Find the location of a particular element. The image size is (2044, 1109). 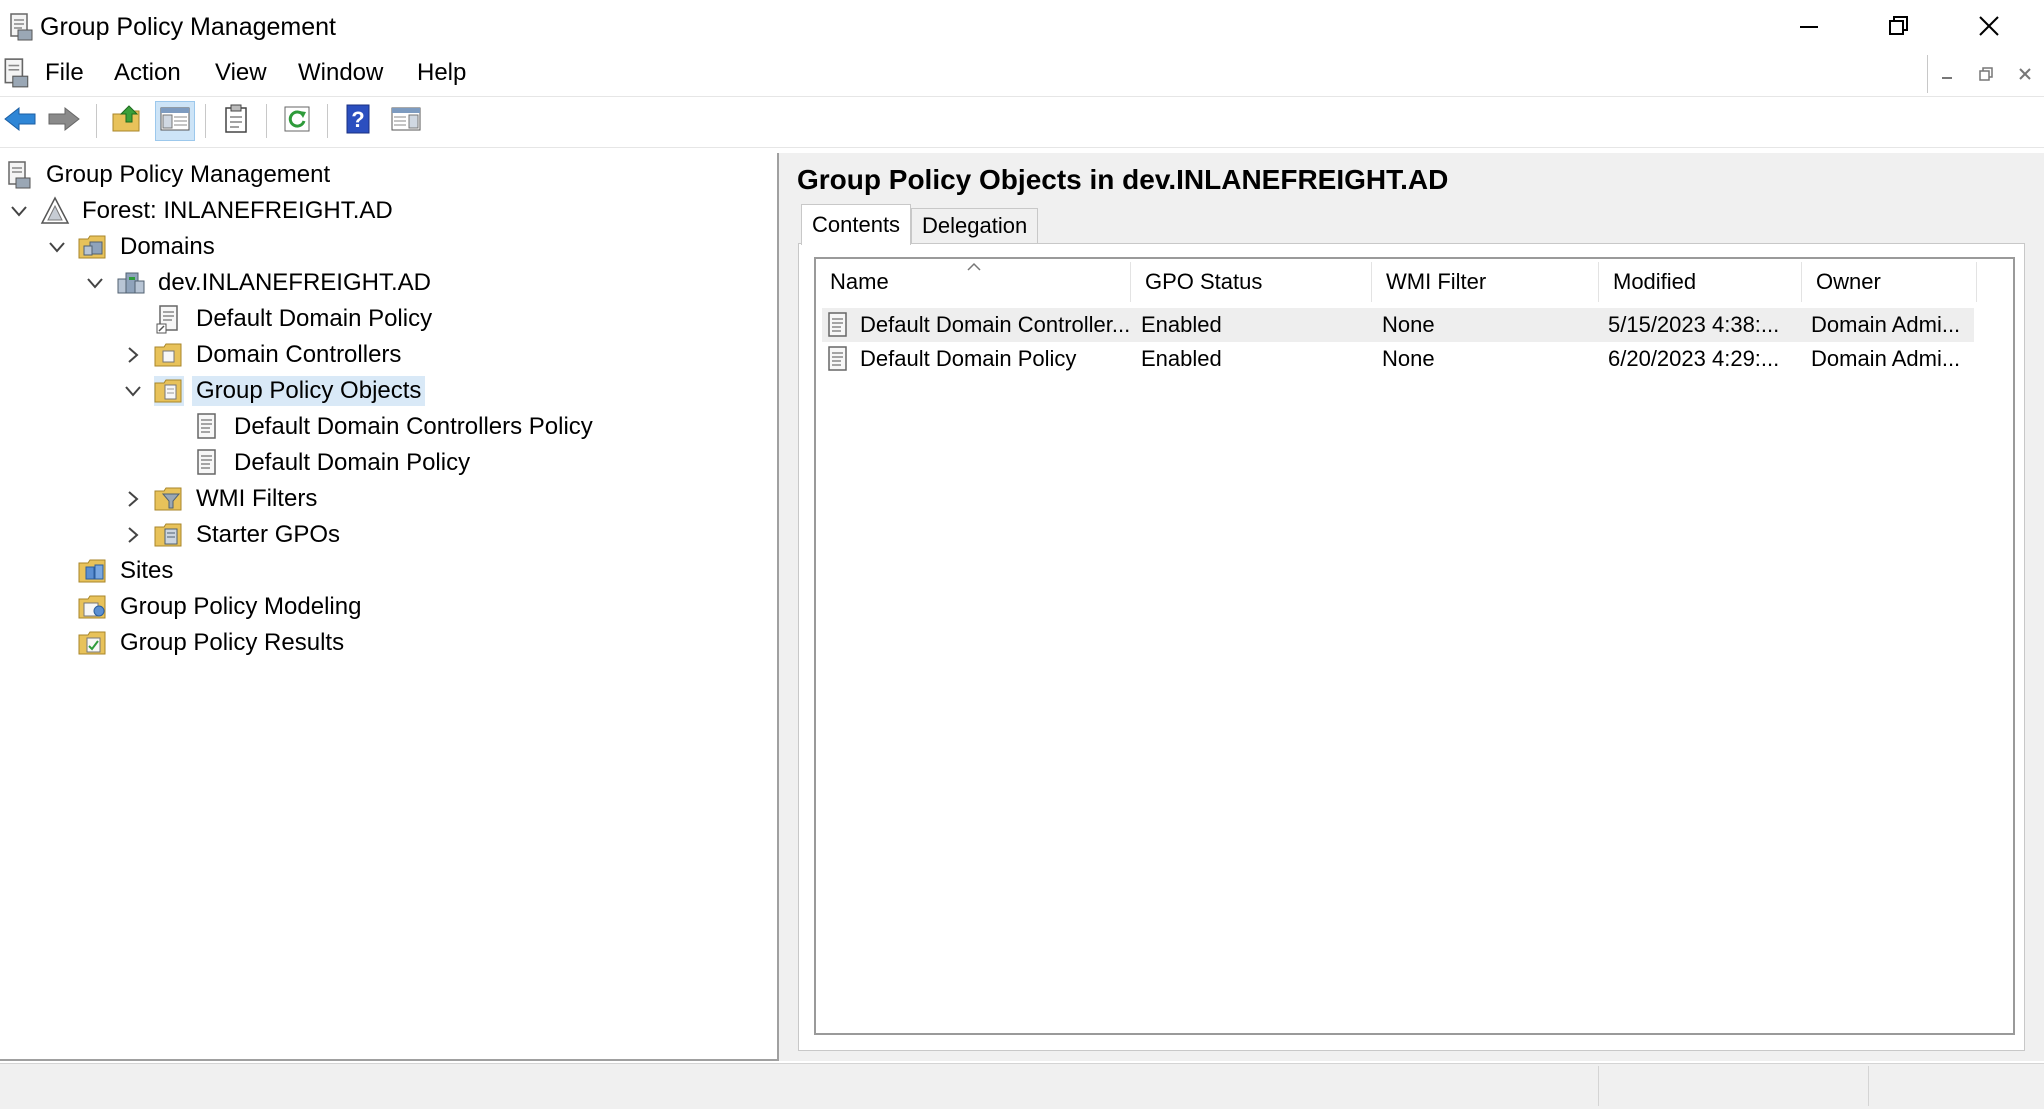

forward-arrow-icon is located at coordinates (64, 121).